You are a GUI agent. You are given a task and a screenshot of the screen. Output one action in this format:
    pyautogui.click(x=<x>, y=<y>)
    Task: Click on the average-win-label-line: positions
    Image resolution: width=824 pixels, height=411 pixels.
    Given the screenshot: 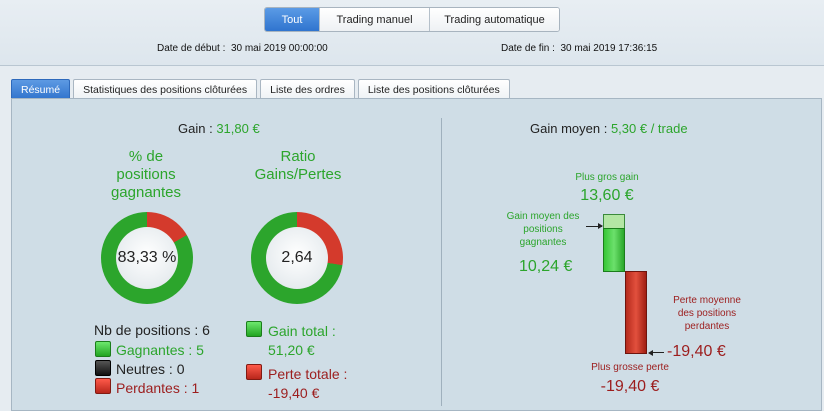 What is the action you would take?
    pyautogui.click(x=543, y=229)
    